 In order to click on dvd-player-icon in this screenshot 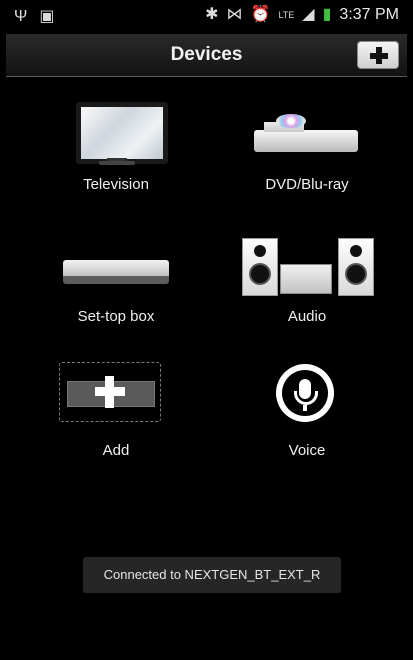, I will do `click(307, 131)`.